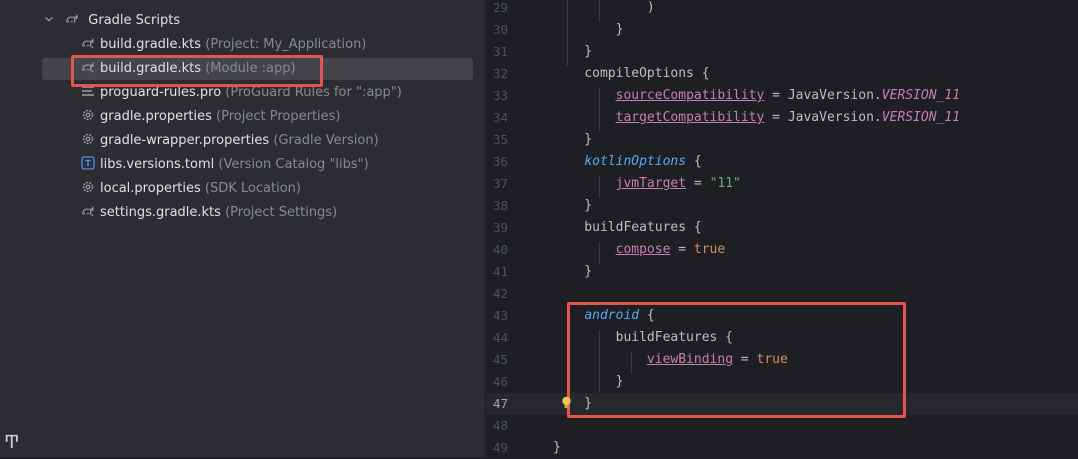 The height and width of the screenshot is (459, 1078). Describe the element at coordinates (500, 447) in the screenshot. I see `line-number: 49` at that location.